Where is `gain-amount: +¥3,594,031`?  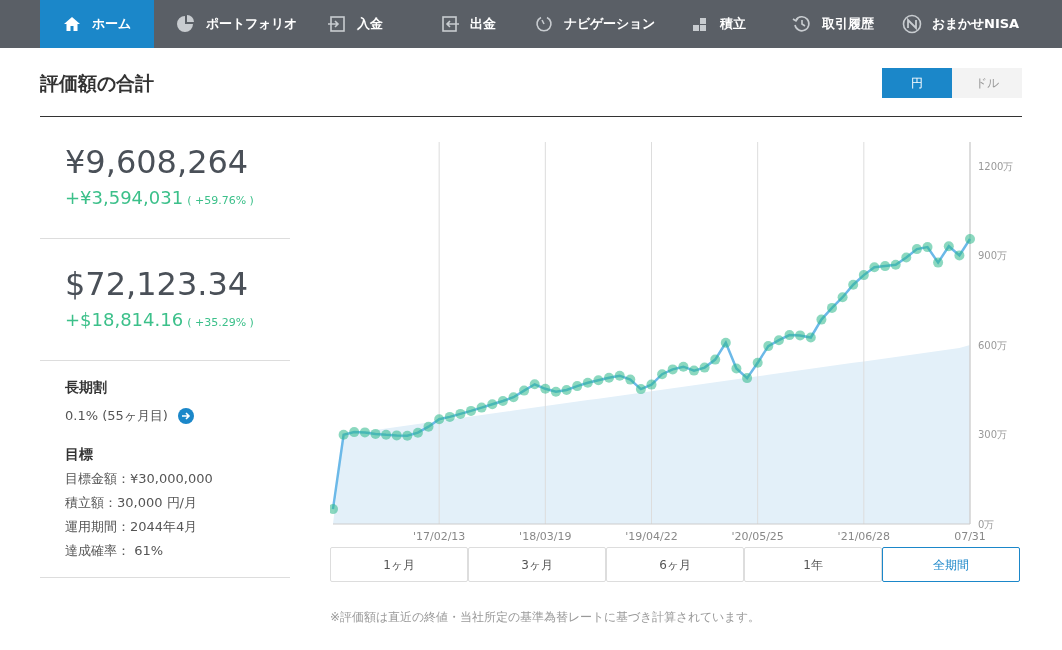
gain-amount: +¥3,594,031 is located at coordinates (124, 198).